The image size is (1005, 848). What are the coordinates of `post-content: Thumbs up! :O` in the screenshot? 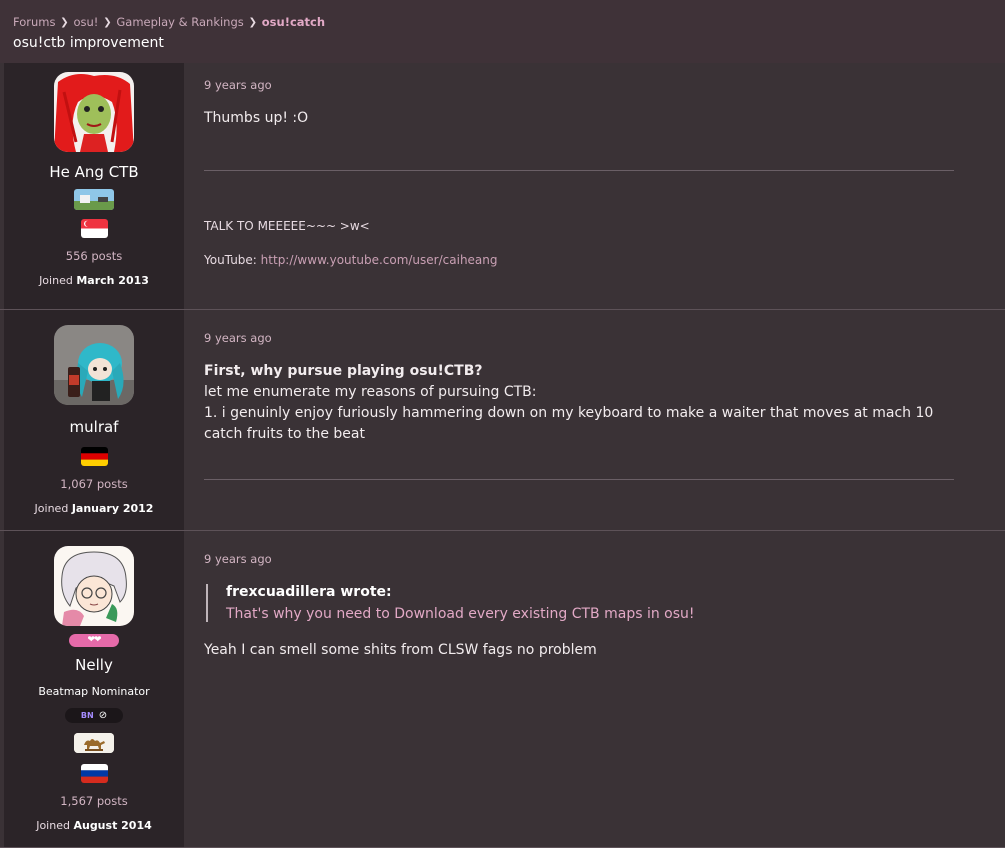 It's located at (256, 118).